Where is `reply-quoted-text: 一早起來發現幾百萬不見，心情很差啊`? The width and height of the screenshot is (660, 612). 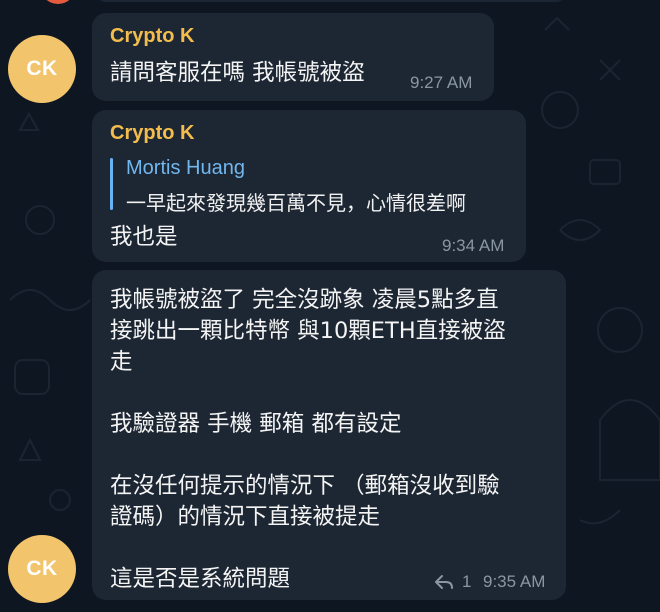 reply-quoted-text: 一早起來發現幾百萬不見，心情很差啊 is located at coordinates (296, 201).